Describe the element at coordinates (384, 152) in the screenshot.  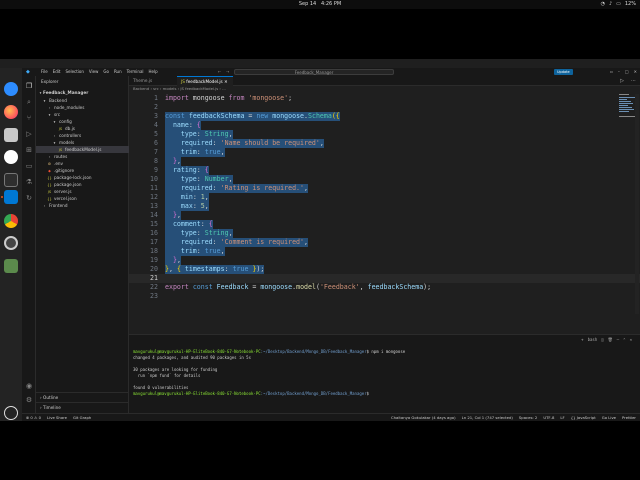
I see `code-line: 7 trim: true,` at that location.